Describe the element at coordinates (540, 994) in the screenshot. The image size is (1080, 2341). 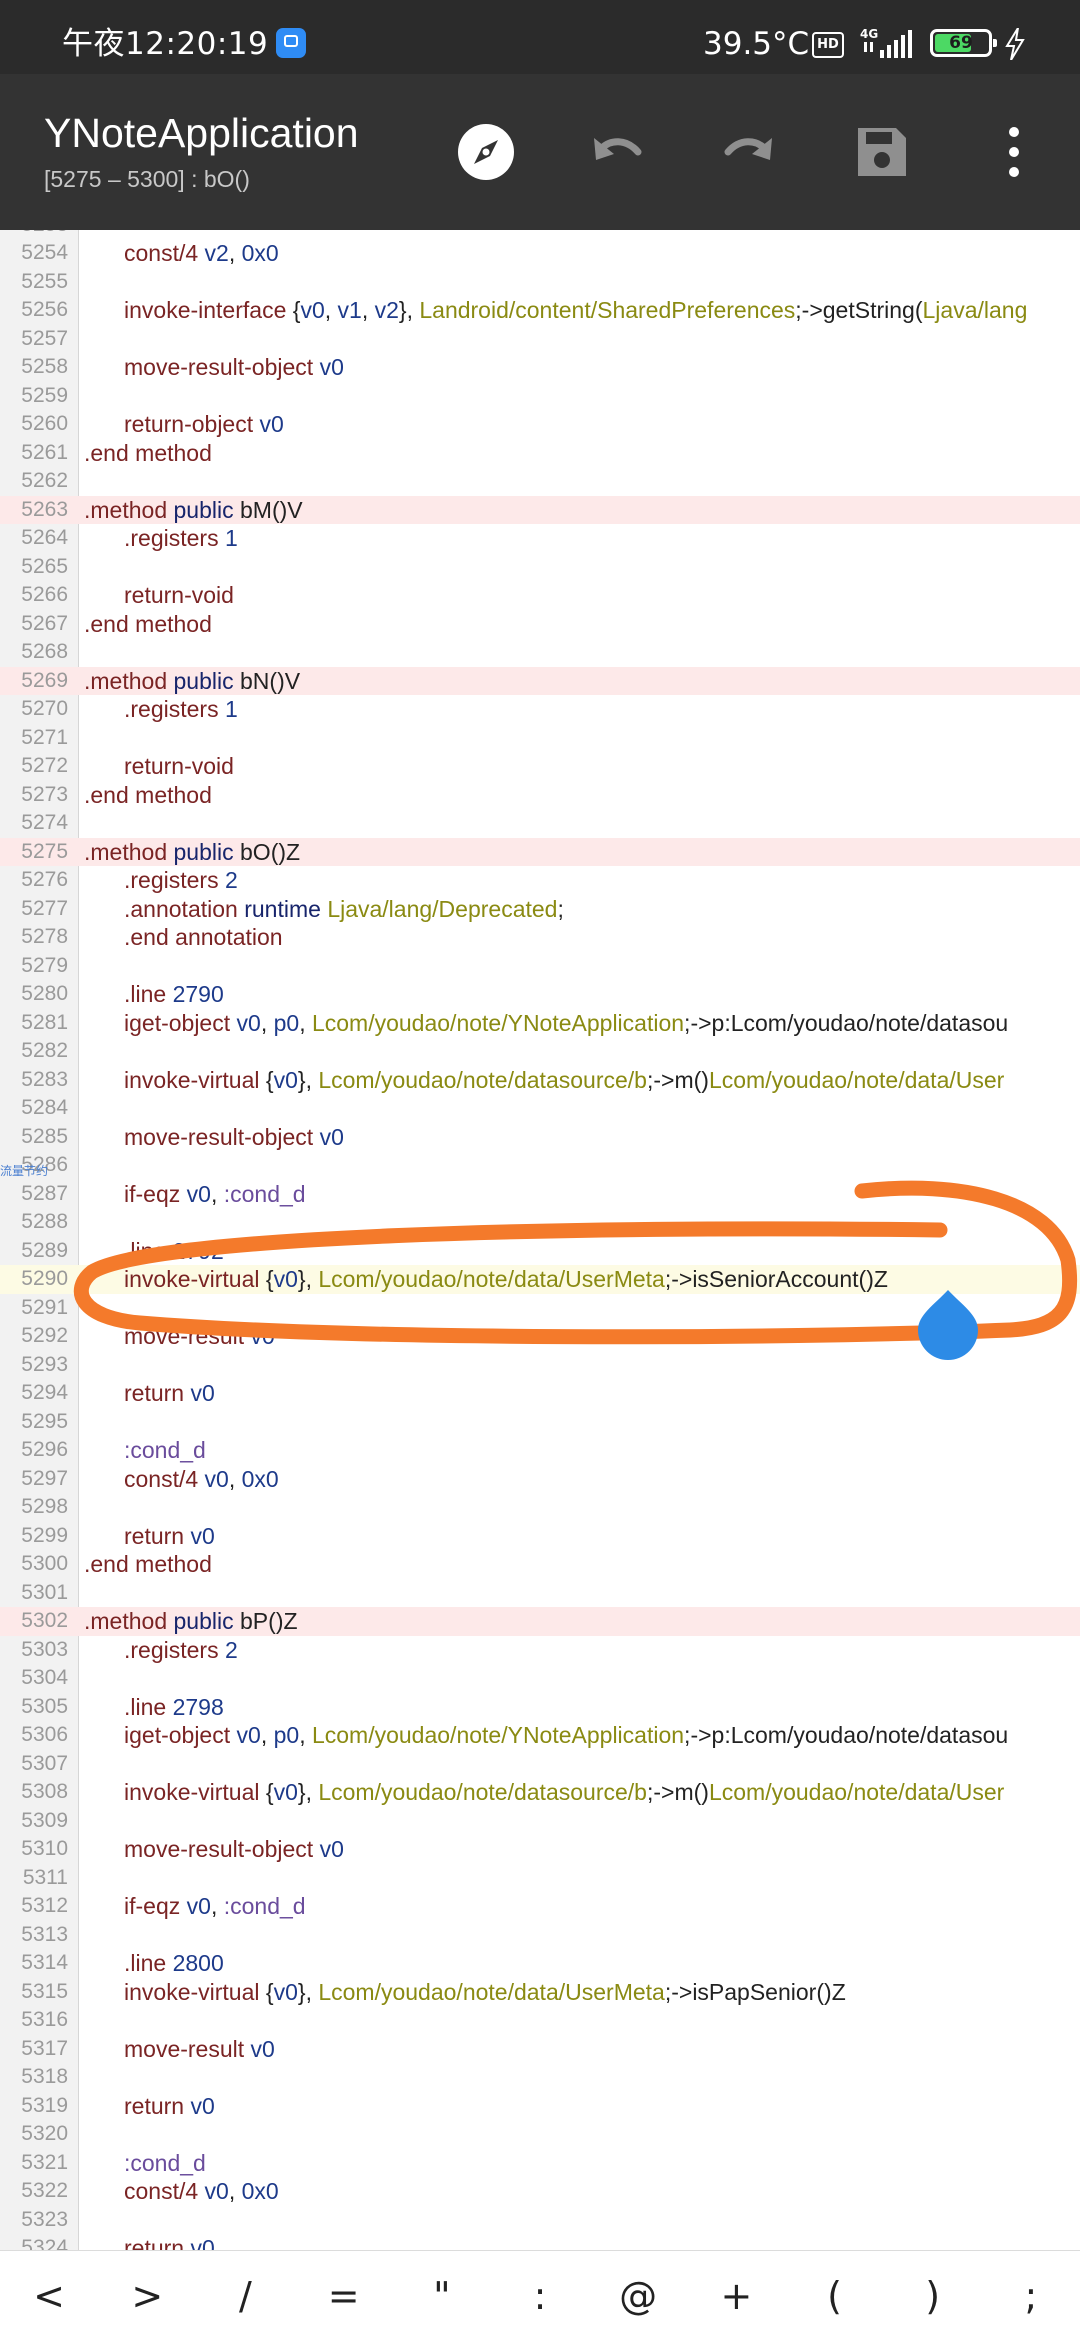
I see `code-line: 5280 .line 2790` at that location.